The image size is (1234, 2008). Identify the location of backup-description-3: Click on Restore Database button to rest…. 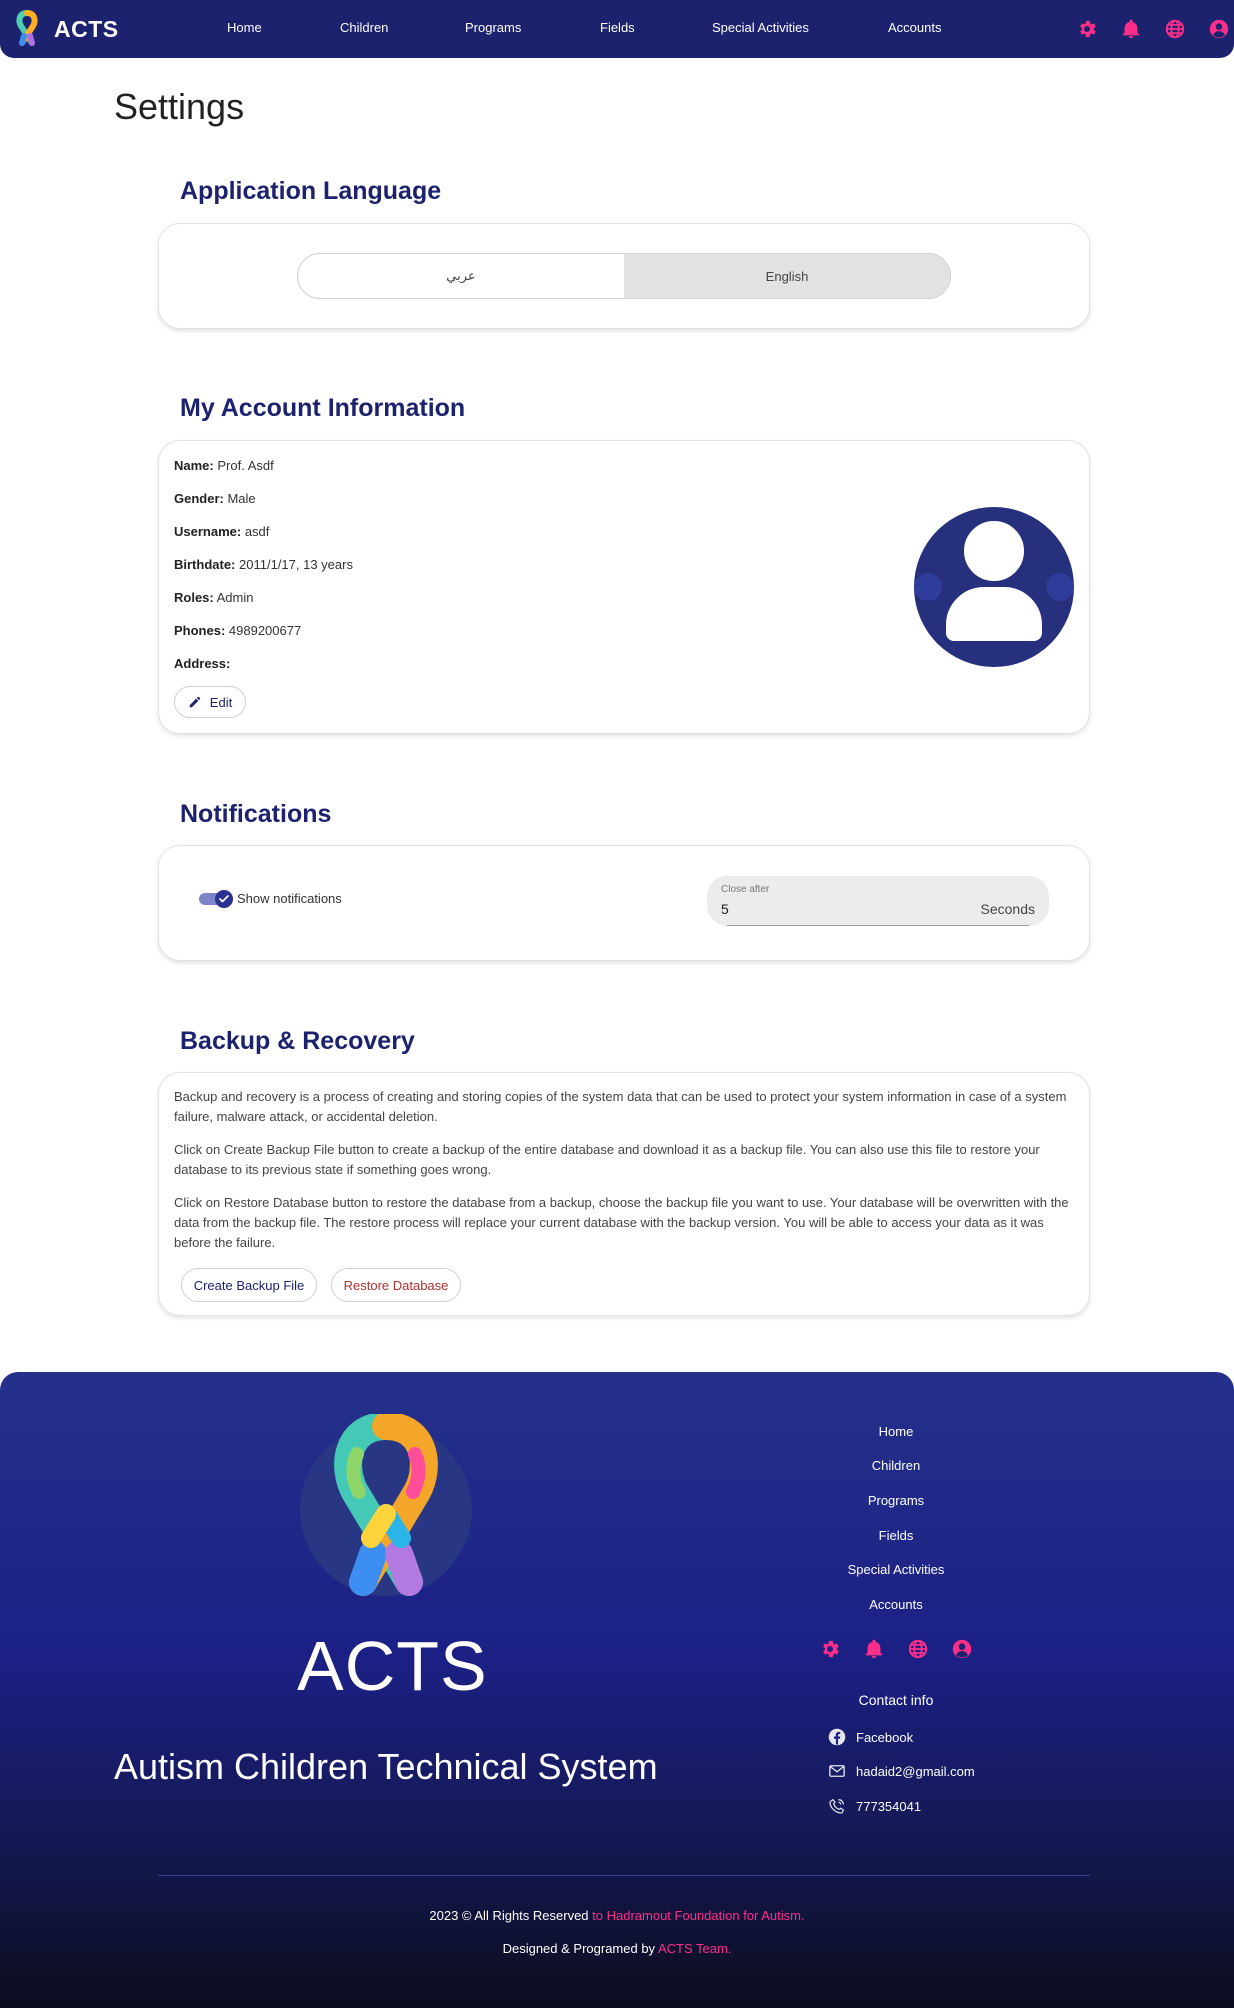
(621, 1222).